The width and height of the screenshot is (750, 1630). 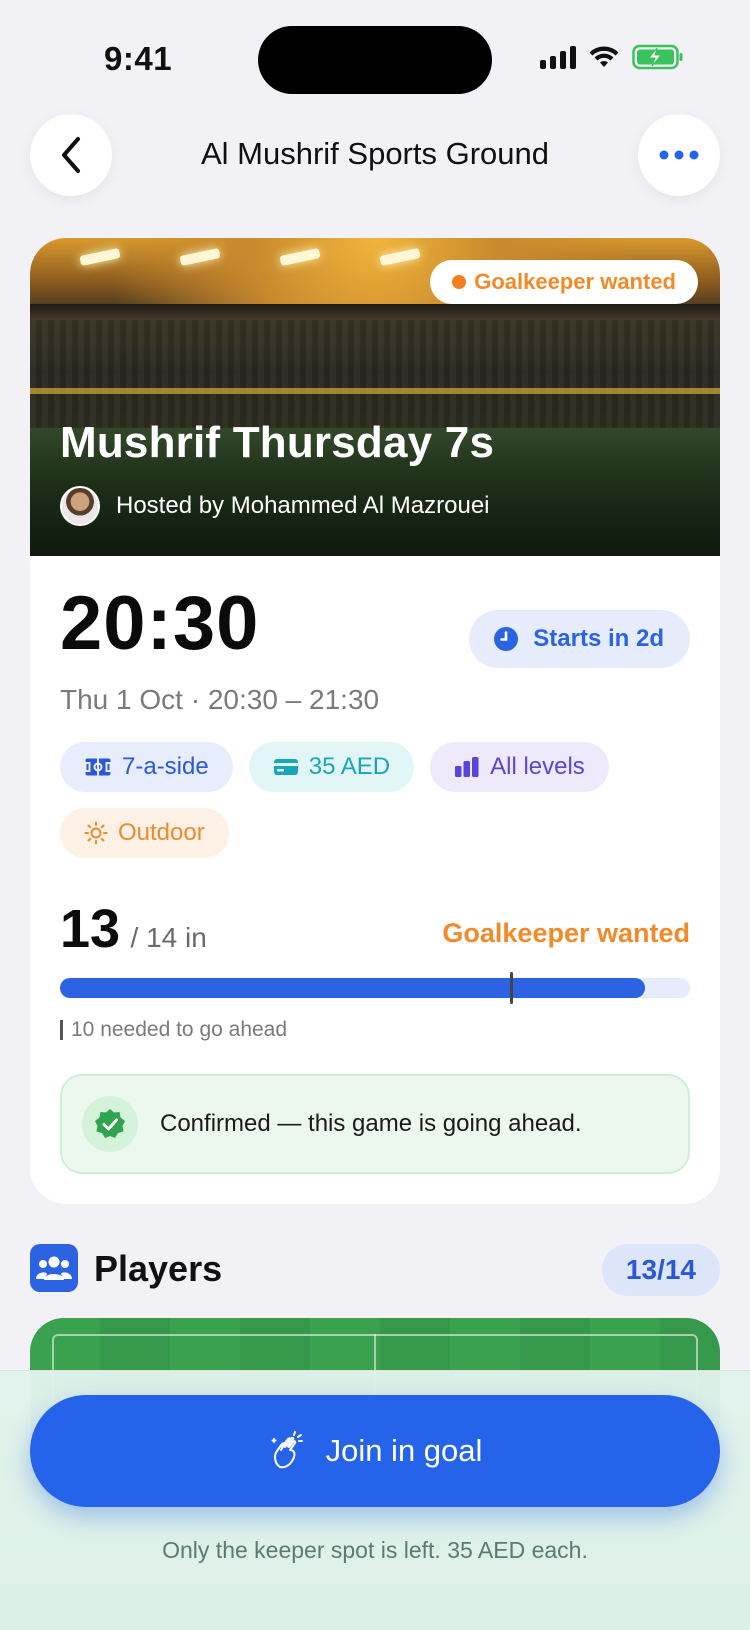 What do you see at coordinates (467, 767) in the screenshot?
I see `bars-icon` at bounding box center [467, 767].